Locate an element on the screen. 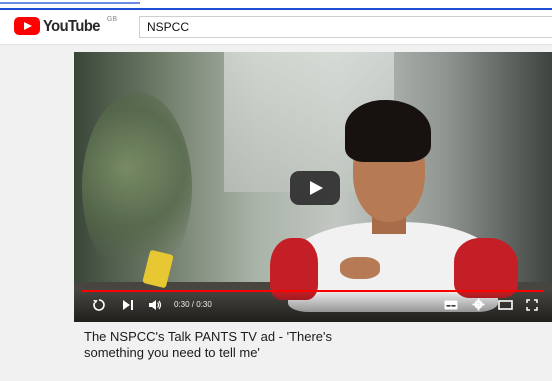 The width and height of the screenshot is (552, 381). masthead: YouTube GB is located at coordinates (276, 27).